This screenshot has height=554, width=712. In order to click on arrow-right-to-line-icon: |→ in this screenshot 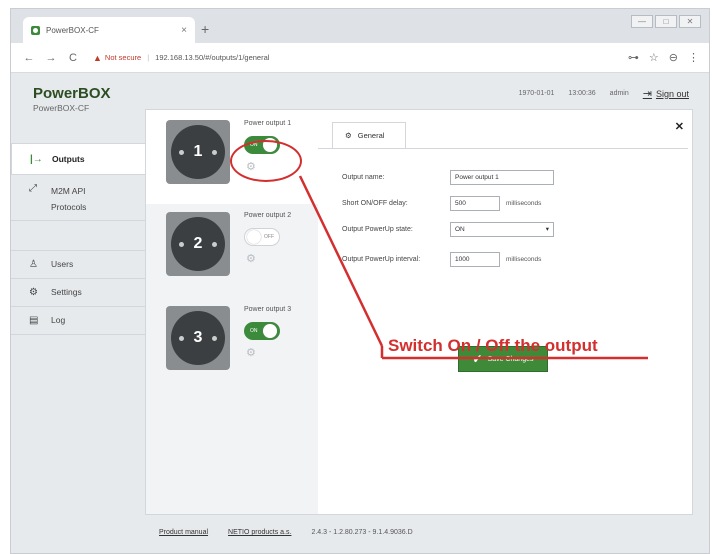, I will do `click(36, 159)`.